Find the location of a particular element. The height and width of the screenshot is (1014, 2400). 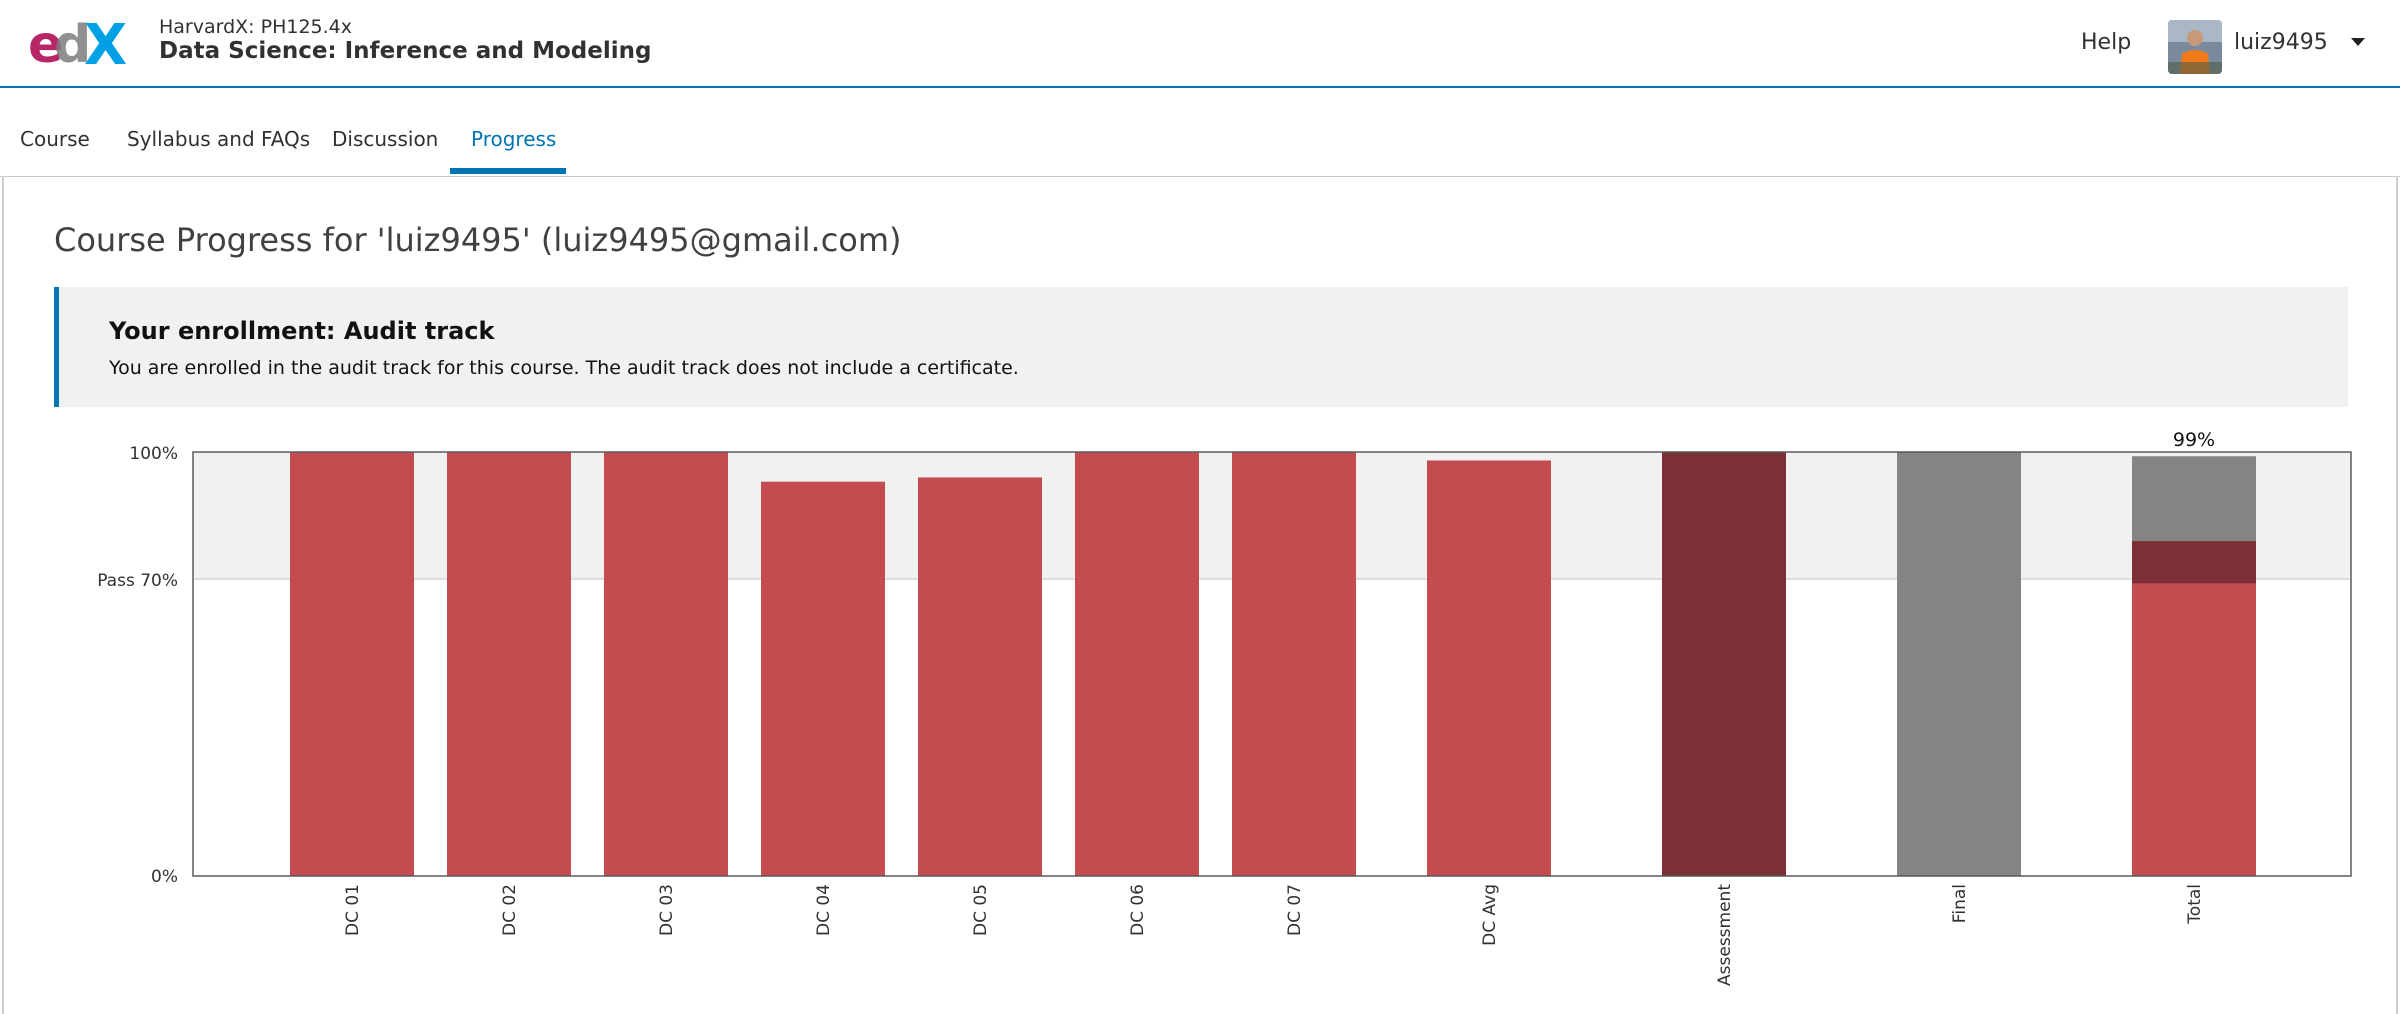

x-tick-assessment: Assessment is located at coordinates (1725, 935).